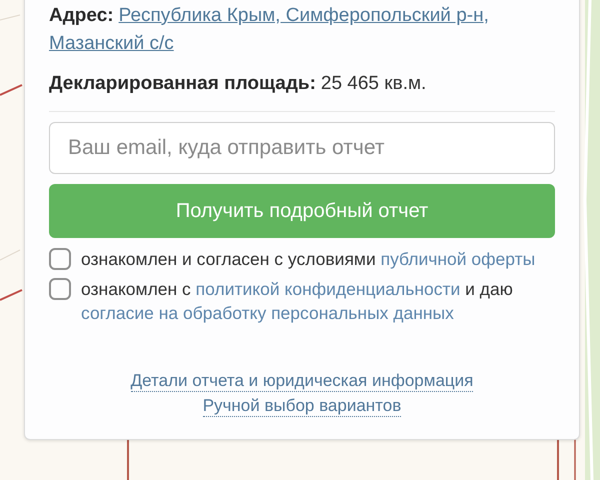 This screenshot has width=600, height=480. I want to click on consent-link: политикой конфиденциальности, so click(328, 289).